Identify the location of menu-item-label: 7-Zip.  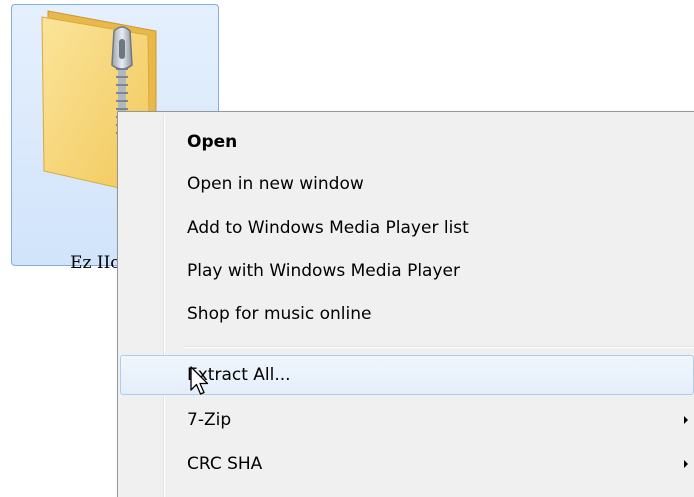
(209, 420).